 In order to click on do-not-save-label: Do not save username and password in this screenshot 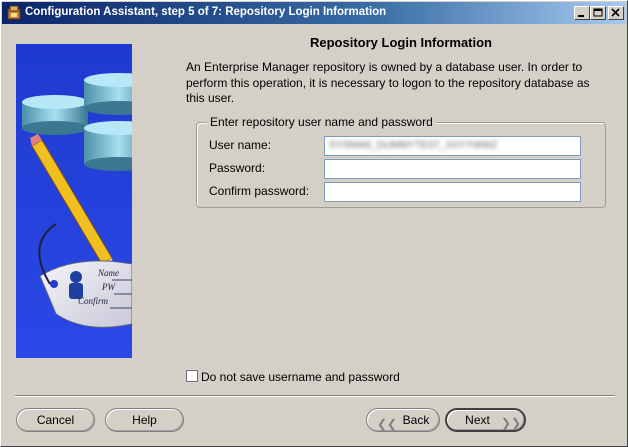, I will do `click(300, 377)`.